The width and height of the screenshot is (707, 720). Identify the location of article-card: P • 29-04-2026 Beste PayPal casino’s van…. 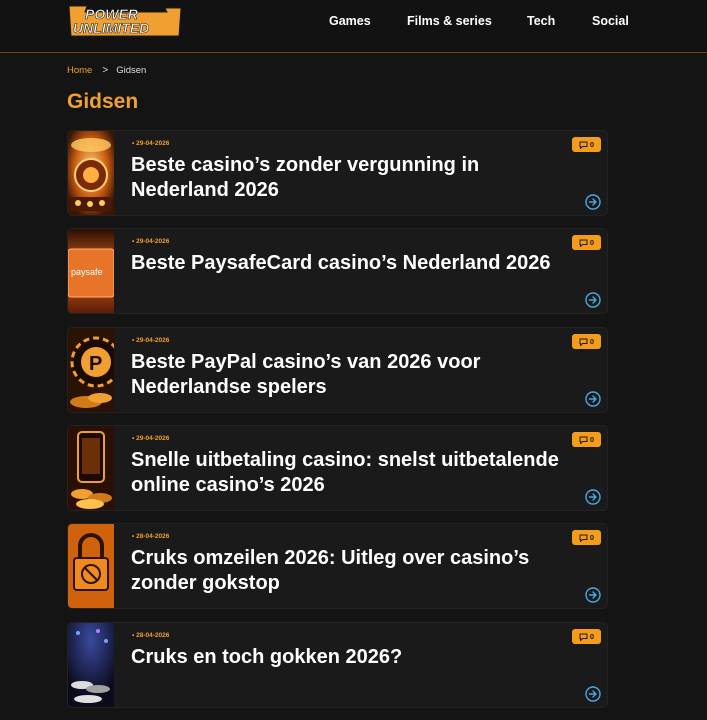
(337, 370).